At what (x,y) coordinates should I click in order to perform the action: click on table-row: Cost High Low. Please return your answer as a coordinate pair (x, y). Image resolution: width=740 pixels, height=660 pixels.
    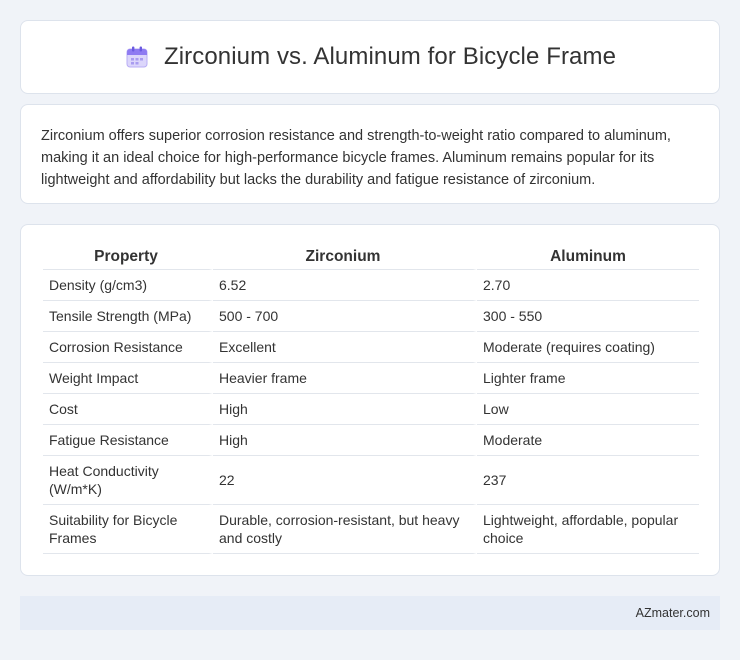
    Looking at the image, I should click on (371, 409).